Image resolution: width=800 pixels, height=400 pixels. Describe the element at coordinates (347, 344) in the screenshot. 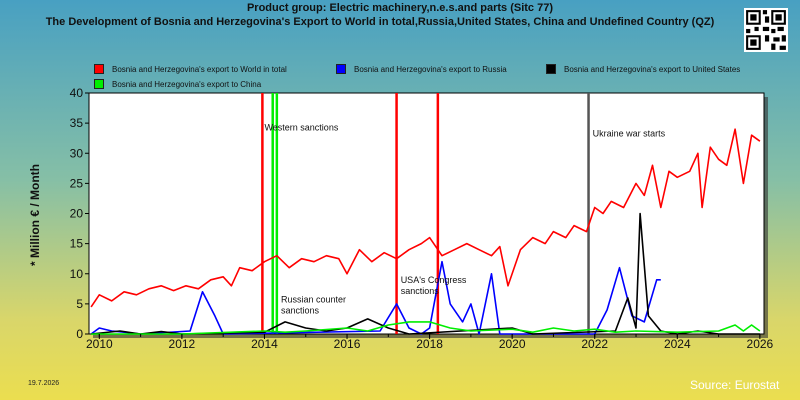

I see `x-tick-label-2016: 2016` at that location.